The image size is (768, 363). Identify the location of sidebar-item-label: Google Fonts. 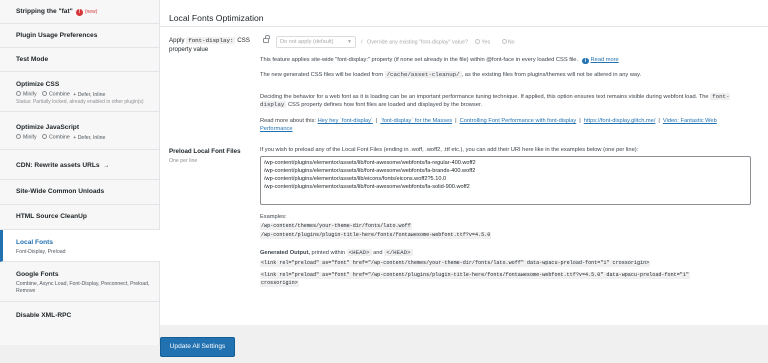
(37, 274).